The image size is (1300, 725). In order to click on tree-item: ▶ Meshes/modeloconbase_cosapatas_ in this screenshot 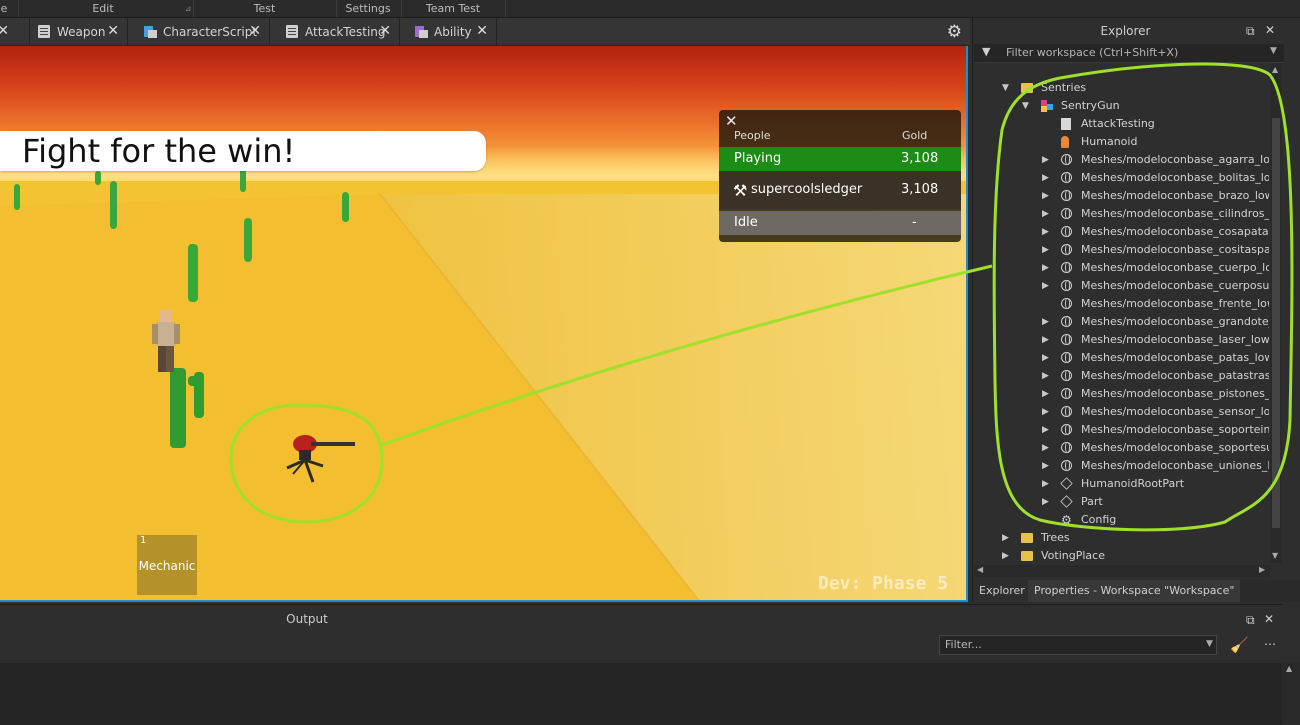, I will do `click(1121, 232)`.